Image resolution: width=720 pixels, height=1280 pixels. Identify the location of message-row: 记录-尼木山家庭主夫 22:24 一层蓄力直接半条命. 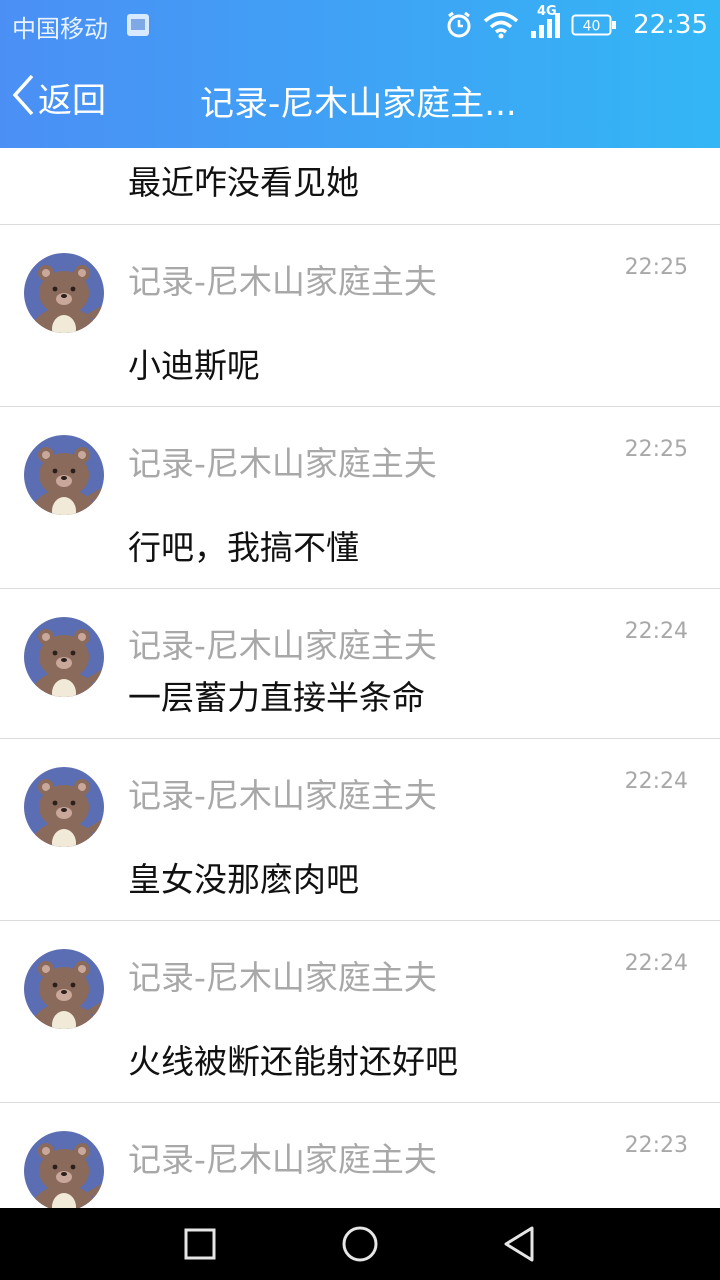
(360, 664).